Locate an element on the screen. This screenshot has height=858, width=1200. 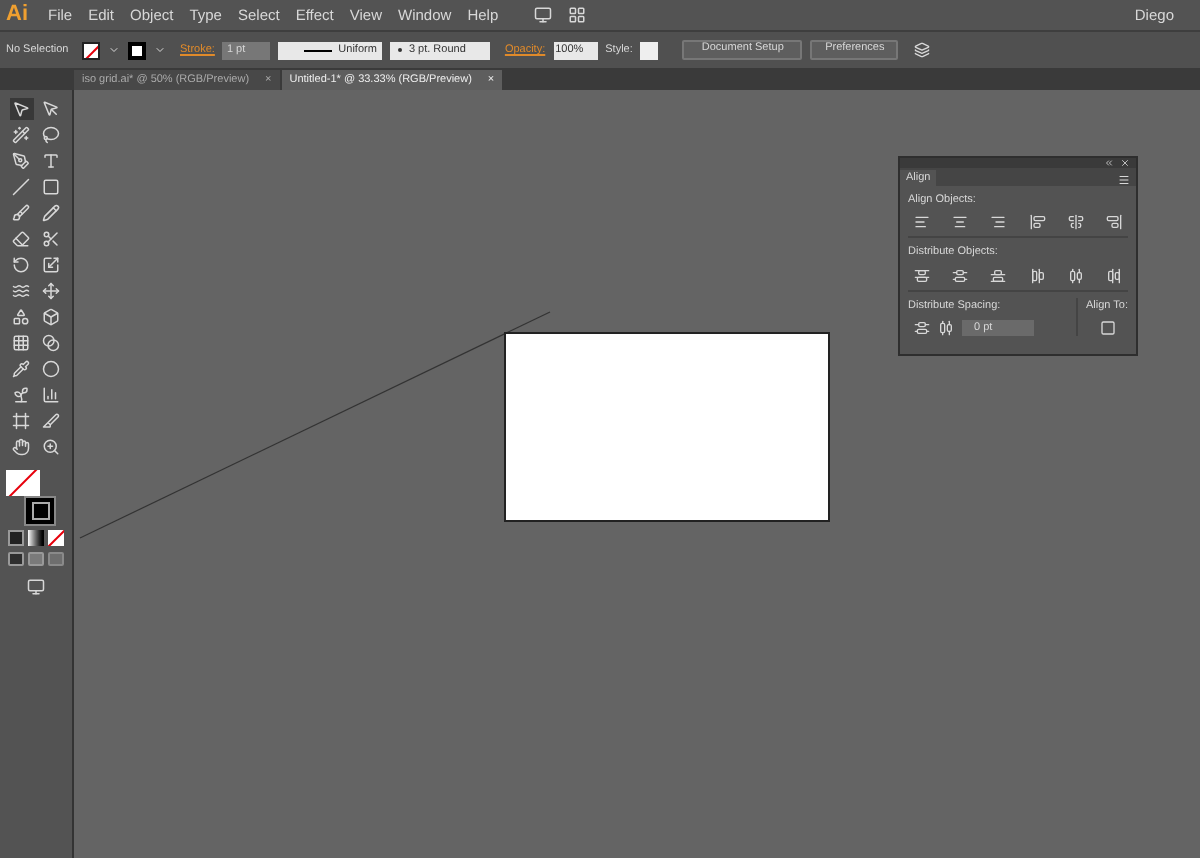
knife-icon is located at coordinates (51, 421).